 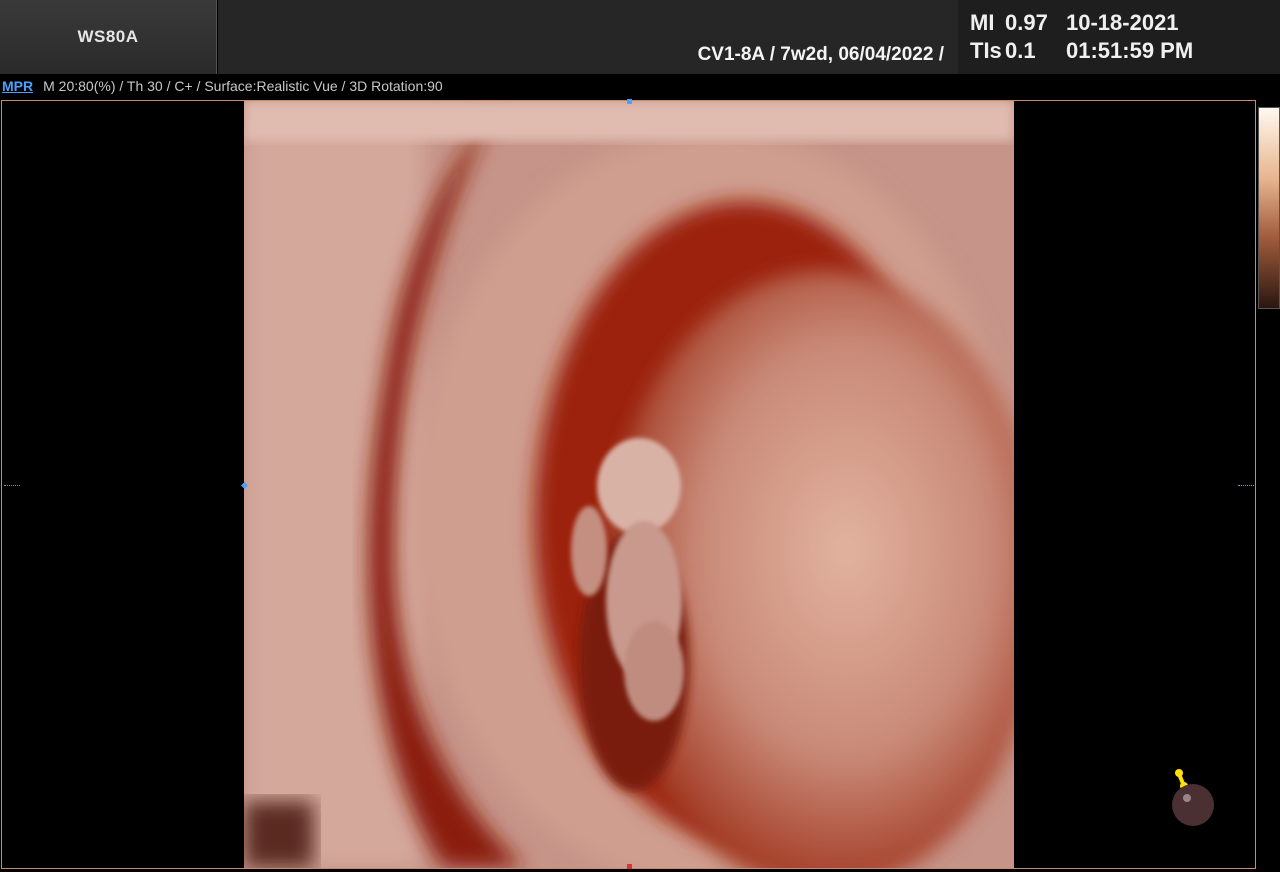 What do you see at coordinates (986, 50) in the screenshot?
I see `tis-label: TIs` at bounding box center [986, 50].